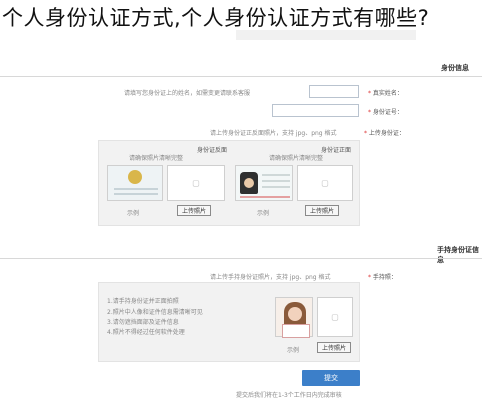 This screenshot has height=400, width=482. I want to click on handheld-label: * 手持照：, so click(382, 277).